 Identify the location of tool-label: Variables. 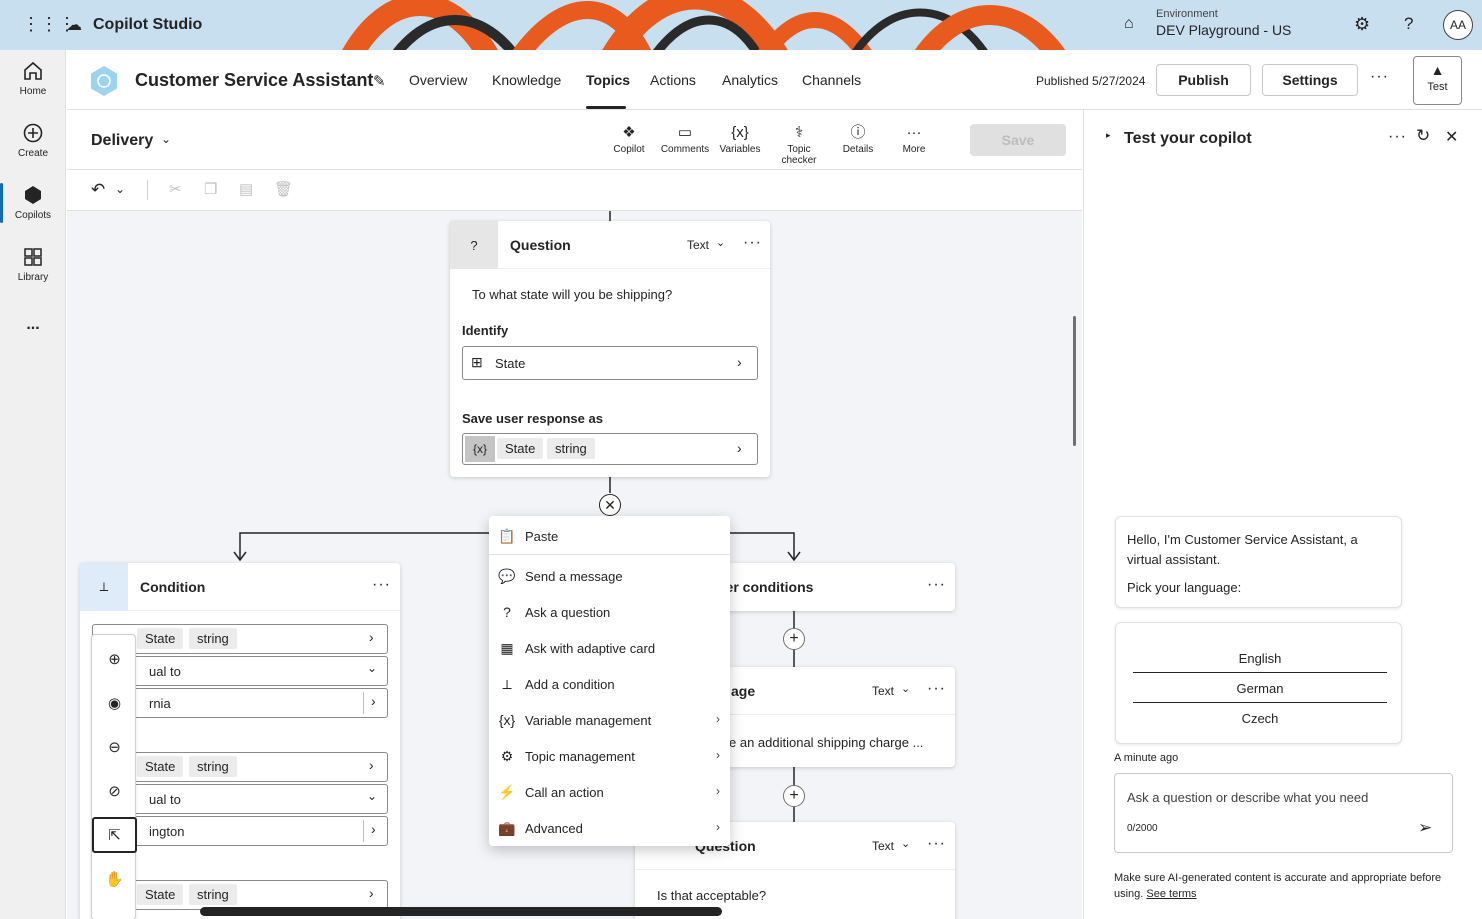
(740, 149).